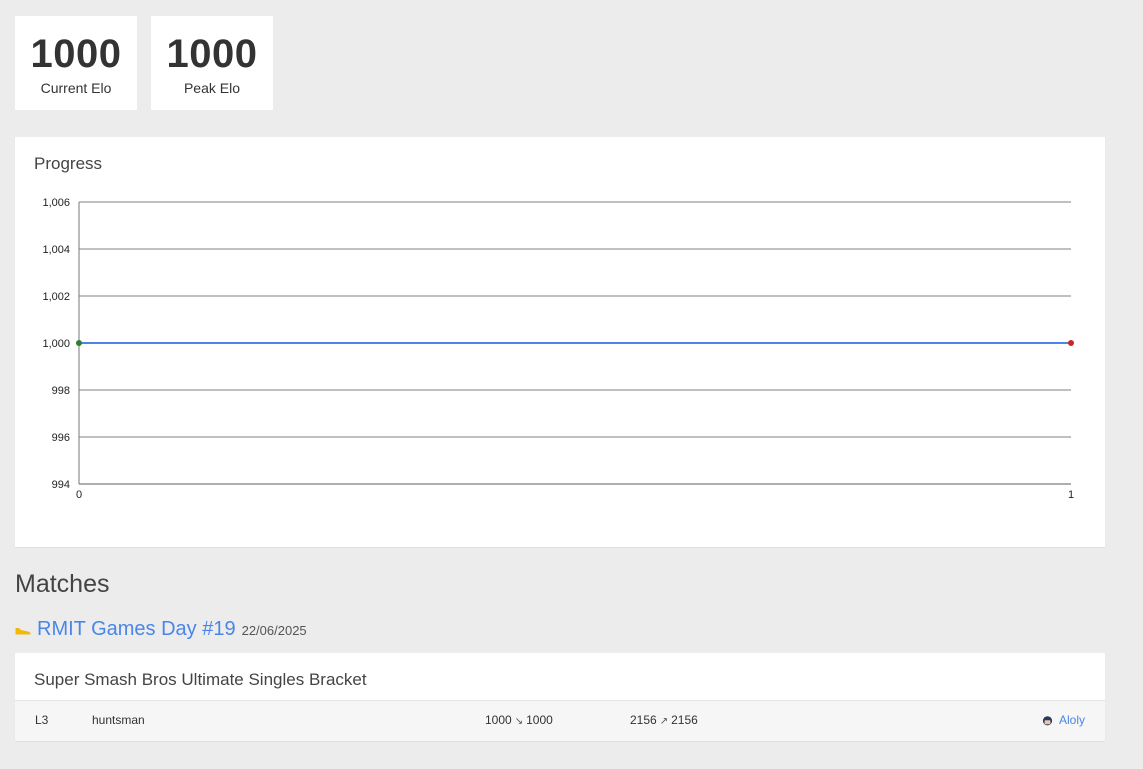 This screenshot has width=1143, height=769. I want to click on x-tick-label: 1, so click(1071, 495).